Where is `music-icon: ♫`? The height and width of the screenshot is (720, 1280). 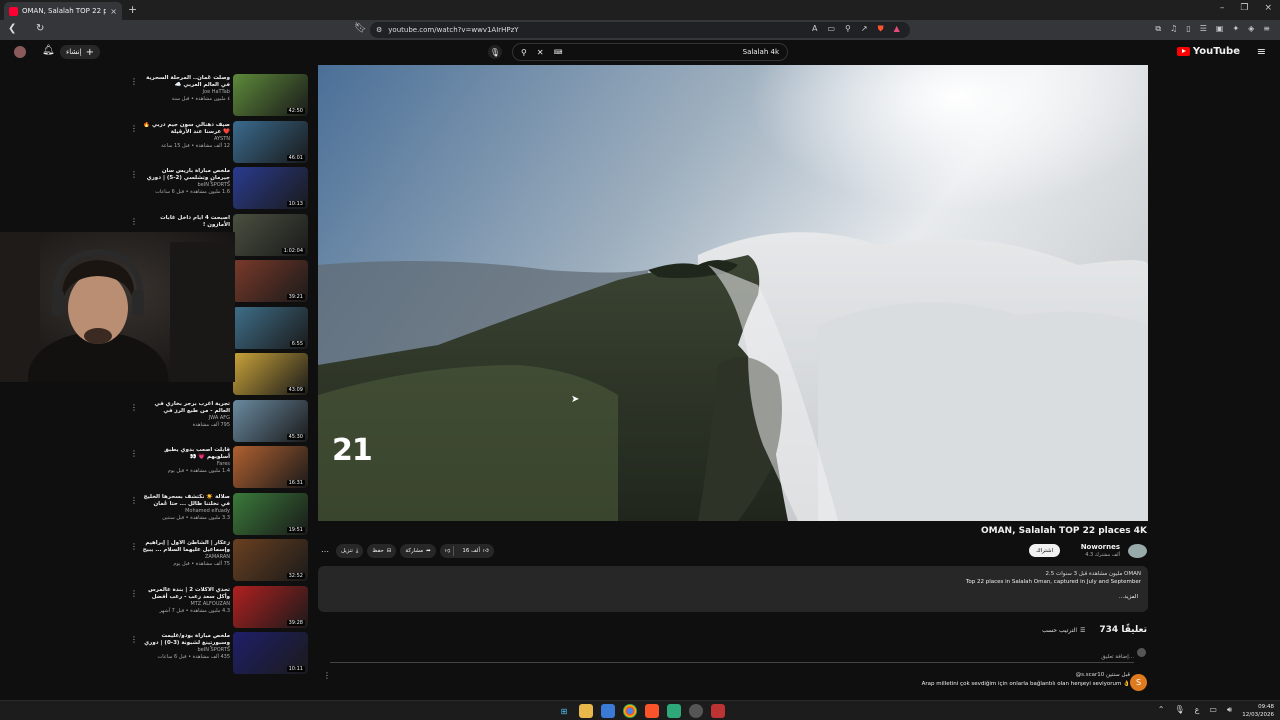
music-icon: ♫ is located at coordinates (1173, 29).